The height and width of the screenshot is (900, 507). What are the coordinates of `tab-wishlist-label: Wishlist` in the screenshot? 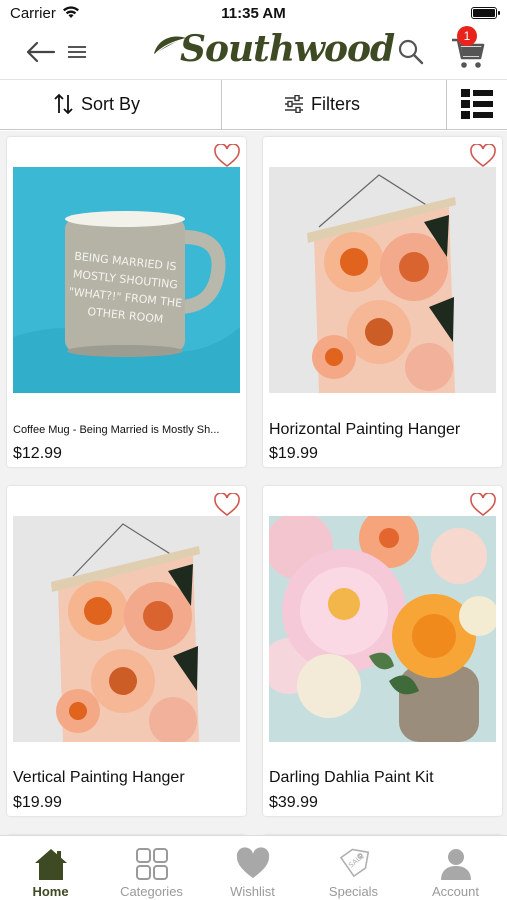 It's located at (252, 891).